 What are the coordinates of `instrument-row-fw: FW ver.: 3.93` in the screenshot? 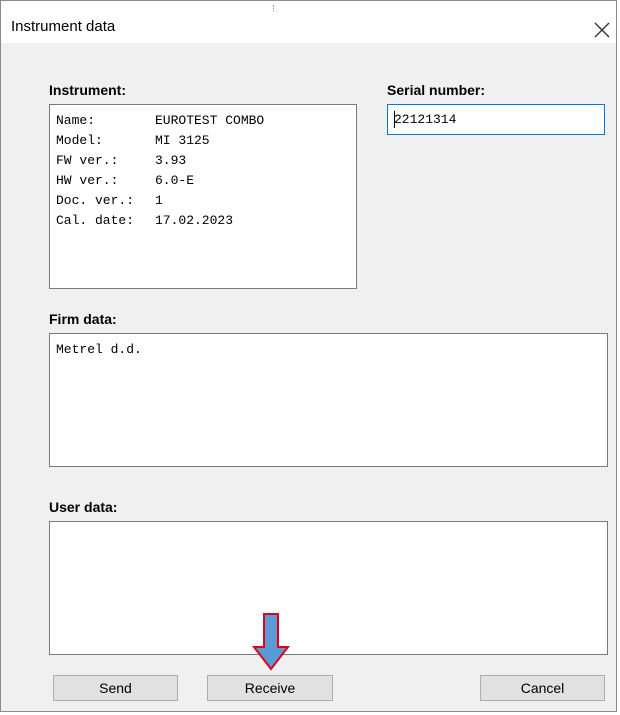 It's located at (203, 161).